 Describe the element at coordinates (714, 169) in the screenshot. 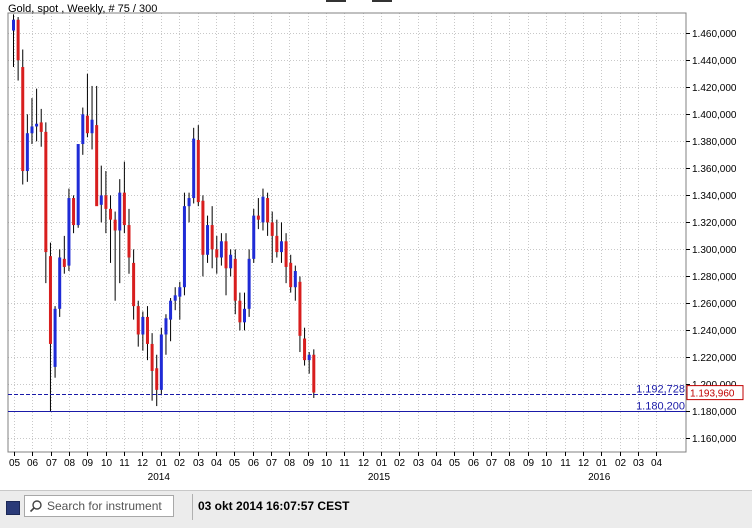

I see `y-tick-label: 1.360,000` at that location.